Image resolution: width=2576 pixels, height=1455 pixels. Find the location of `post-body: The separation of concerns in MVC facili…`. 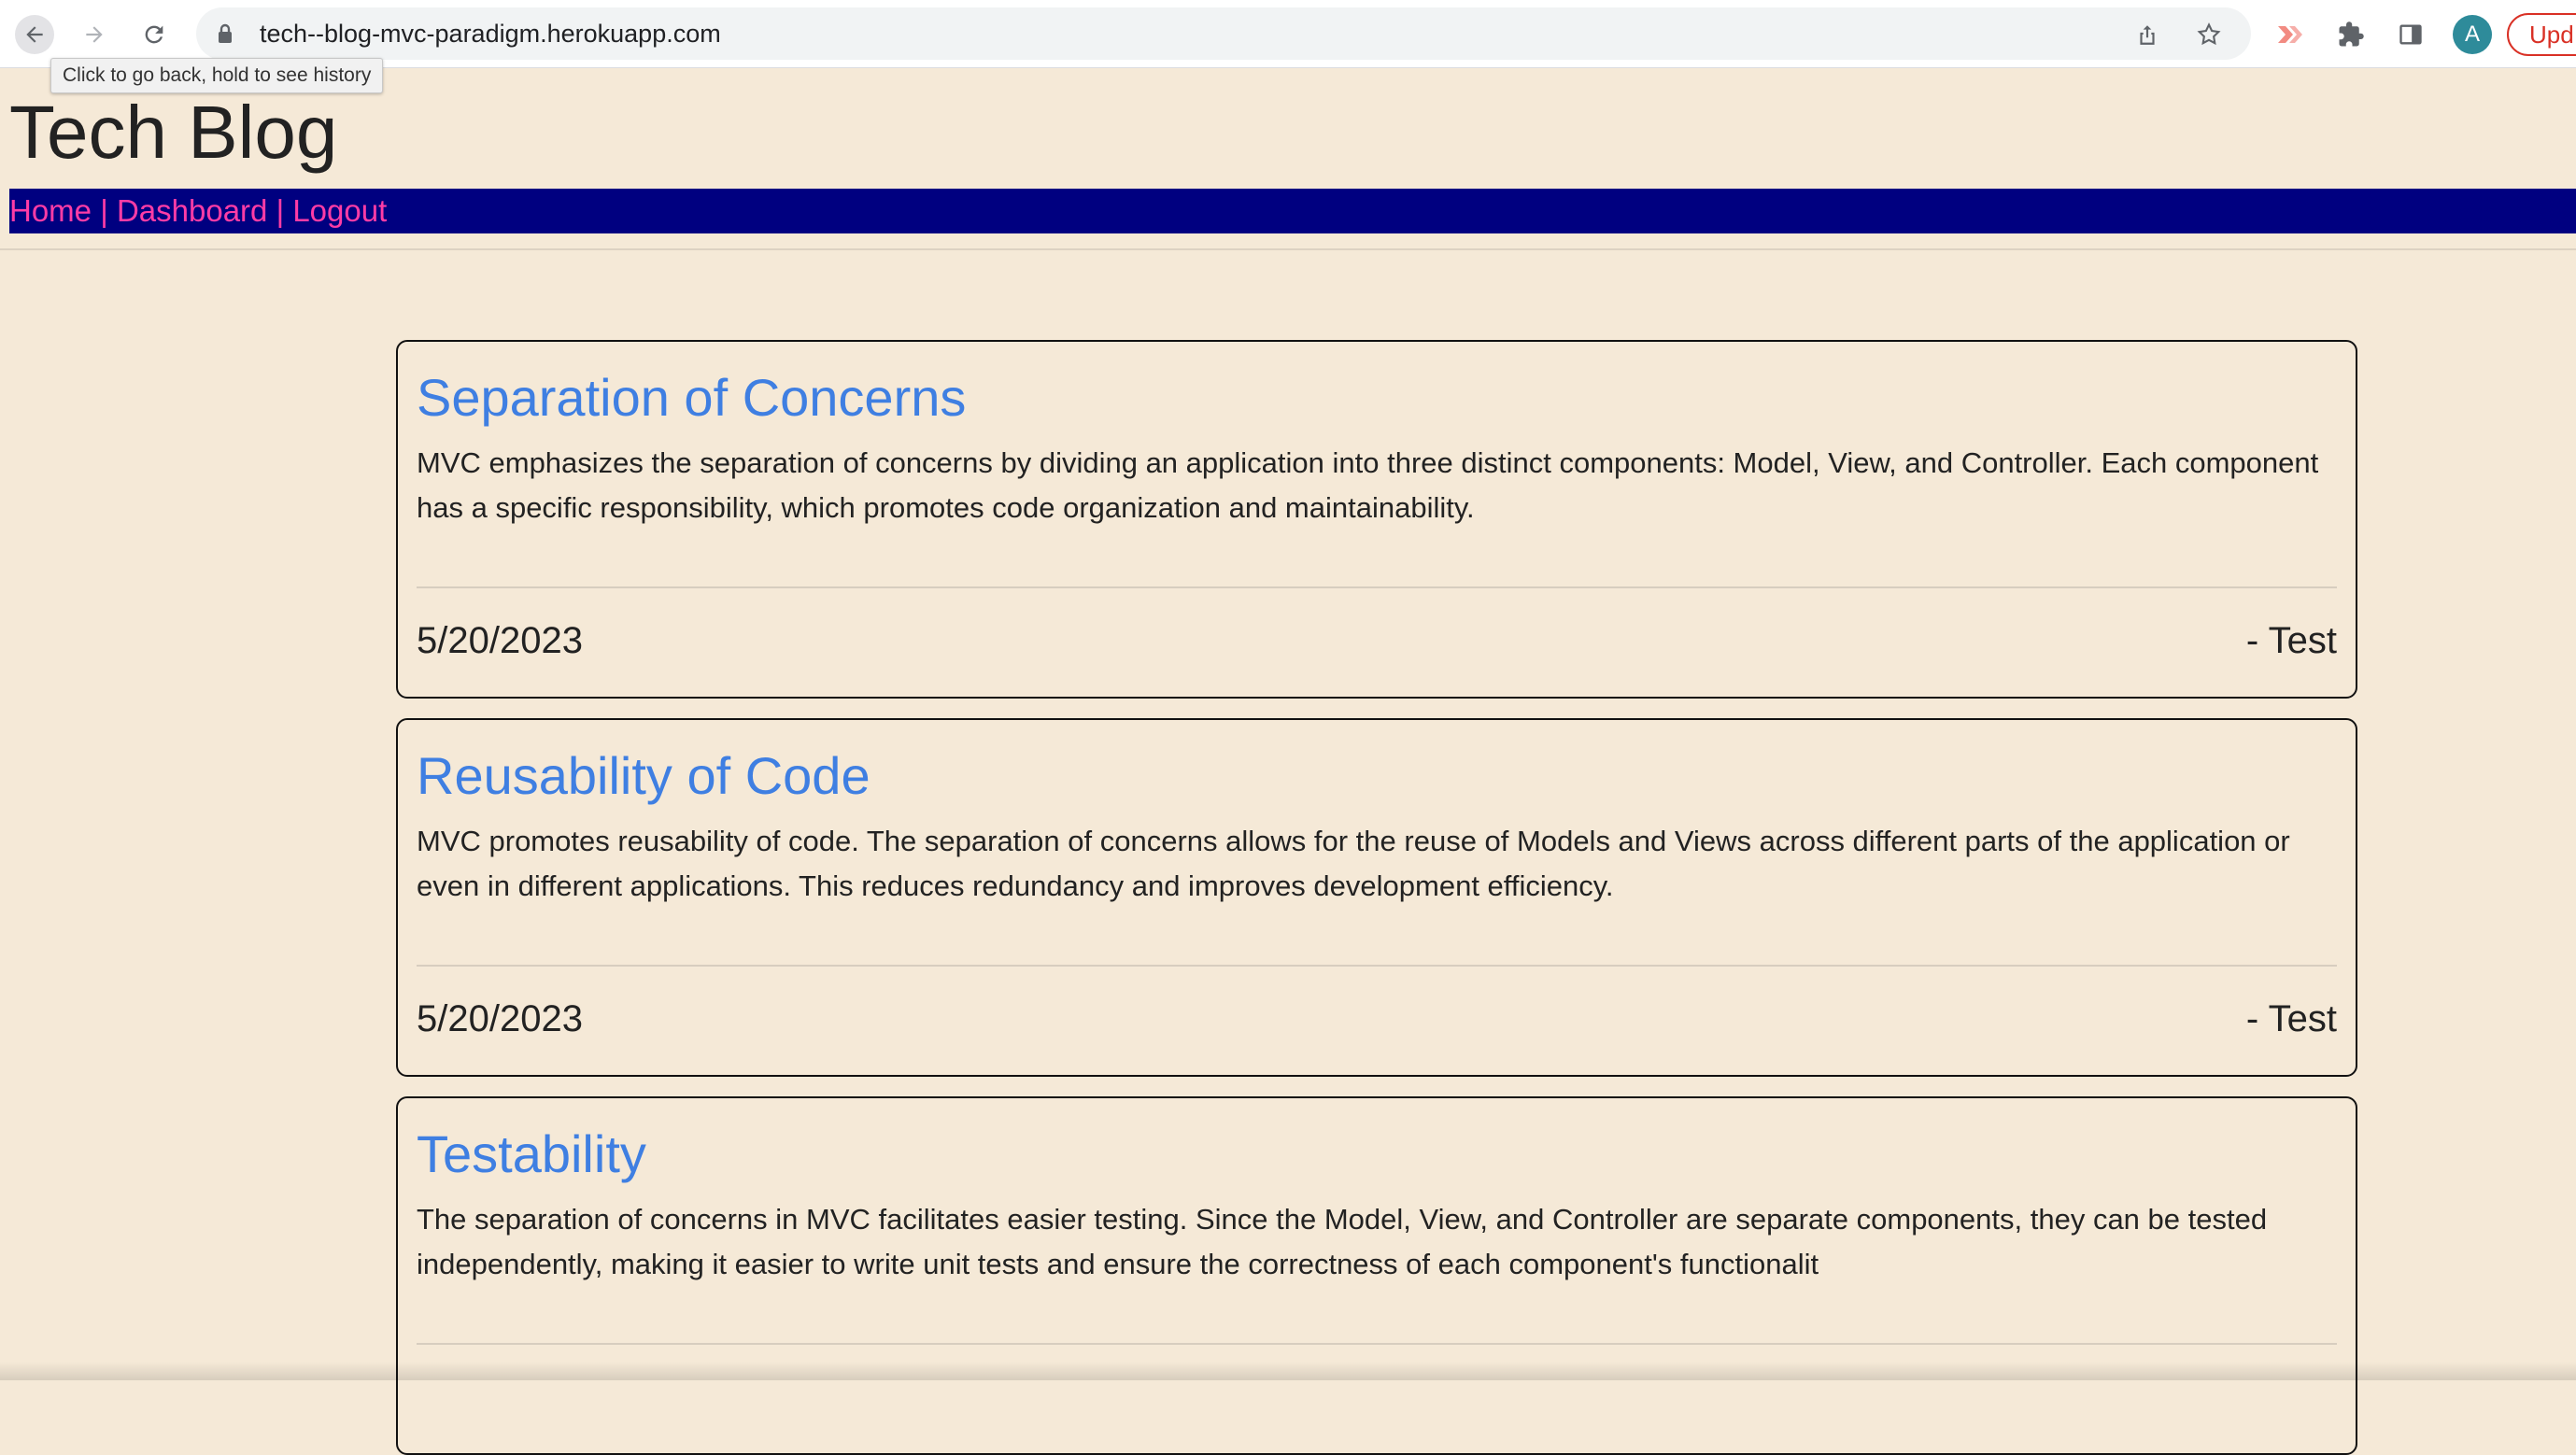

post-body: The separation of concerns in MVC facili… is located at coordinates (1342, 1241).